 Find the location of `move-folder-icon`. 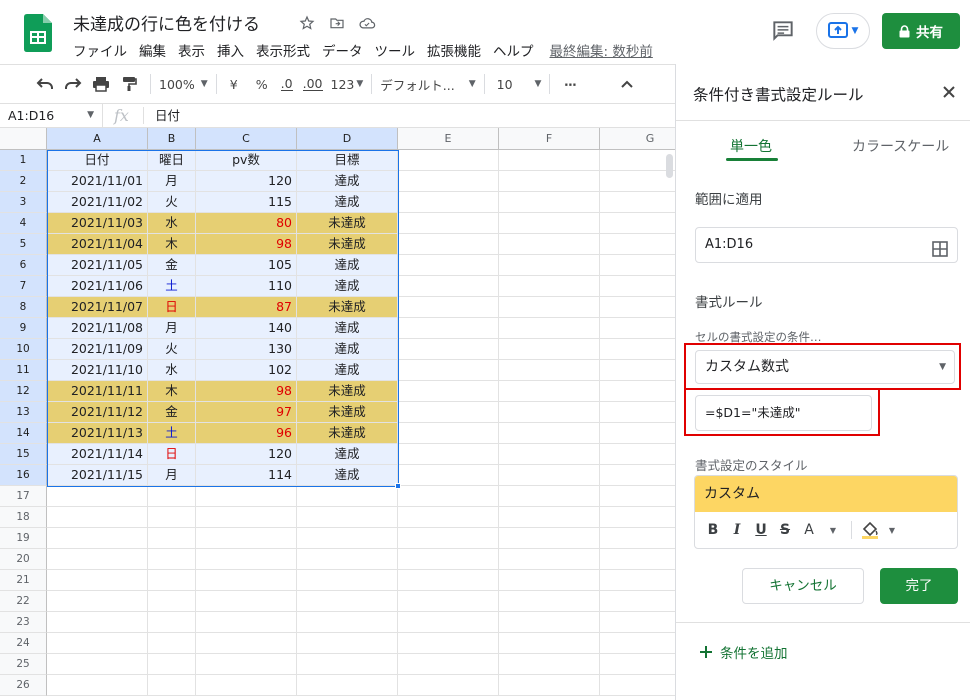

move-folder-icon is located at coordinates (337, 23).